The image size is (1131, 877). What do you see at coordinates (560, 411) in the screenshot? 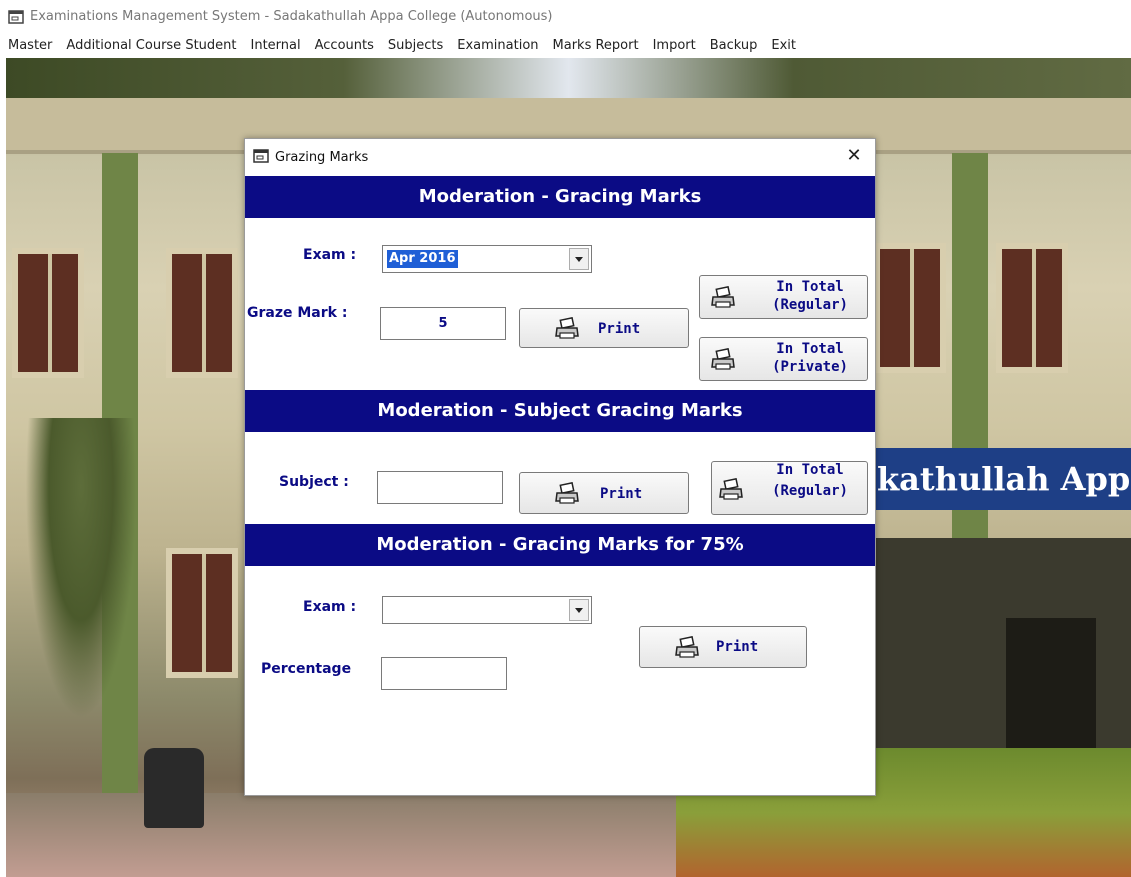
I see `section-header-subject-gracing-marks: Moderation - Subject Gracing Marks` at bounding box center [560, 411].